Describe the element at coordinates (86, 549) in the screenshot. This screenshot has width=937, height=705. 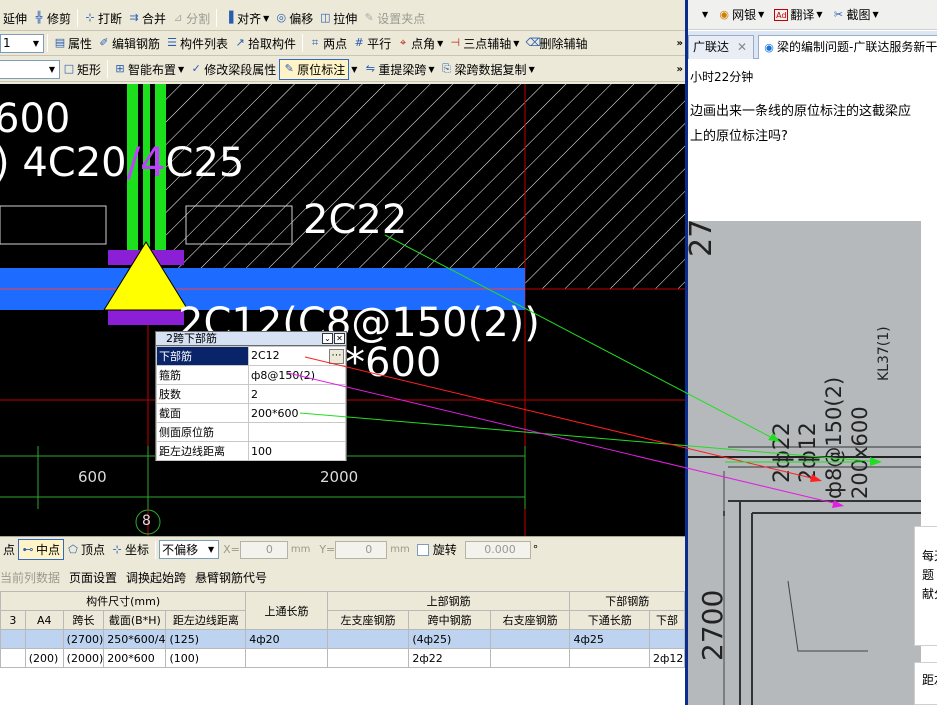
I see `snap-vertex-button: ⬠ 顶点` at that location.